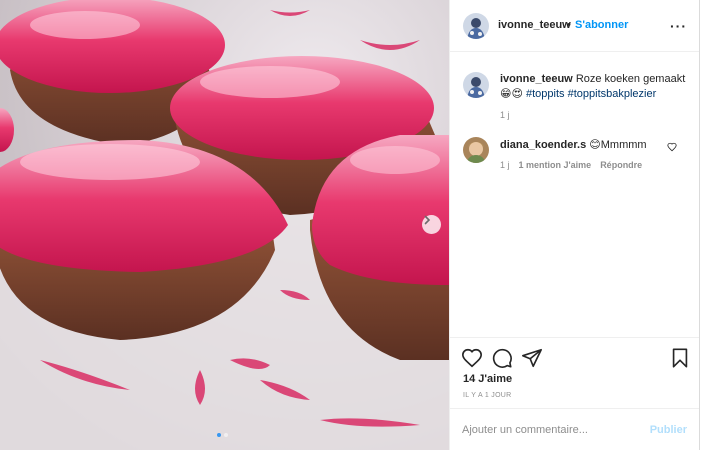  Describe the element at coordinates (431, 224) in the screenshot. I see `carousel-next-button` at that location.